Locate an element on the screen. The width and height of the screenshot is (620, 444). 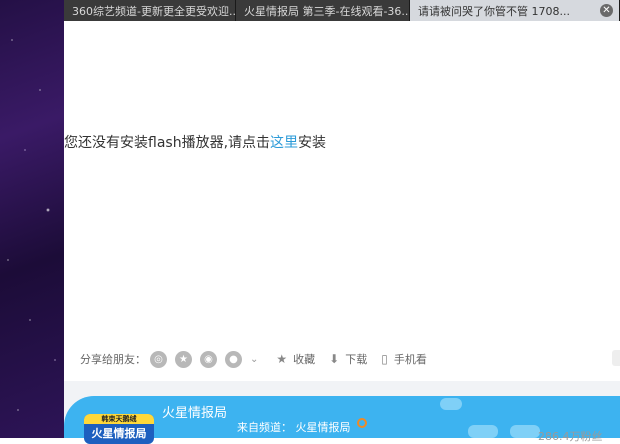
flash-missing-message: 您还没有安装flash播放器,请点击这里安装 is located at coordinates (195, 143).